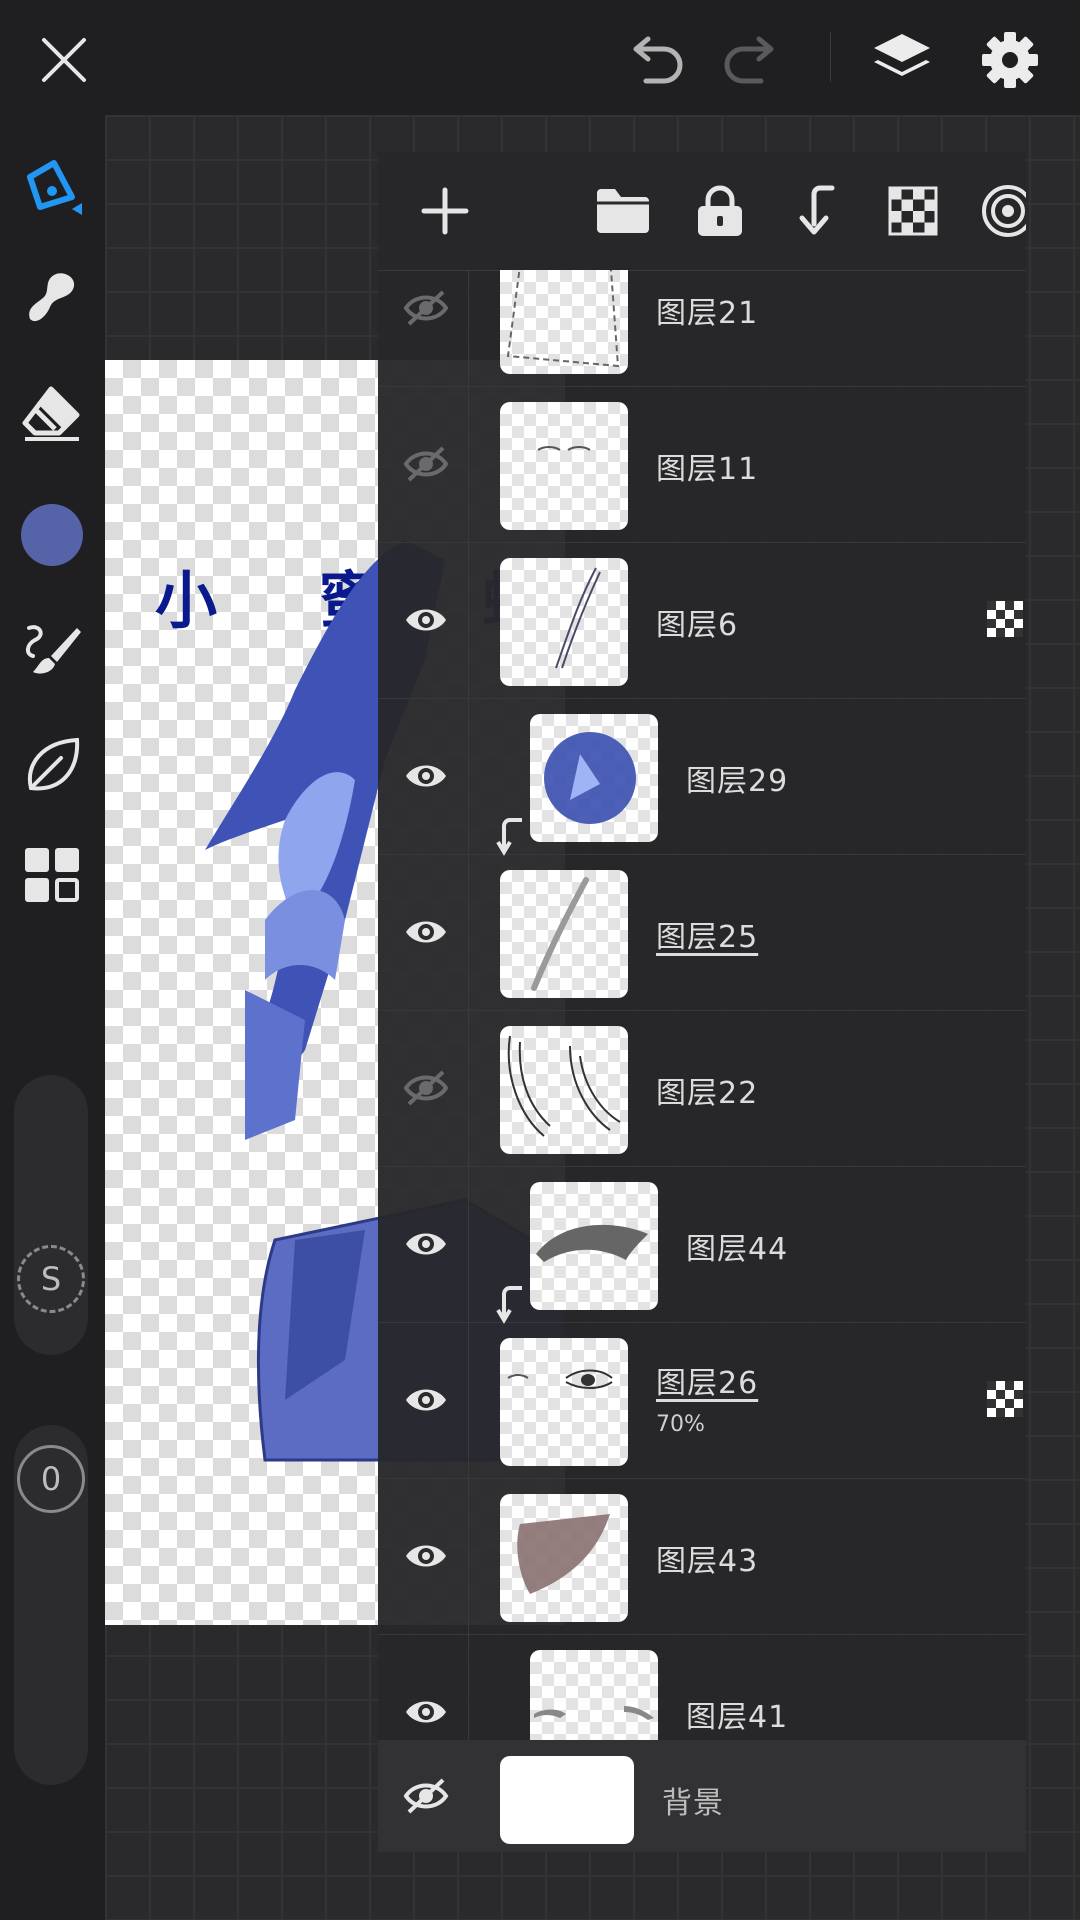 This screenshot has width=1080, height=1920. I want to click on layer-row: 图层22, so click(702, 1088).